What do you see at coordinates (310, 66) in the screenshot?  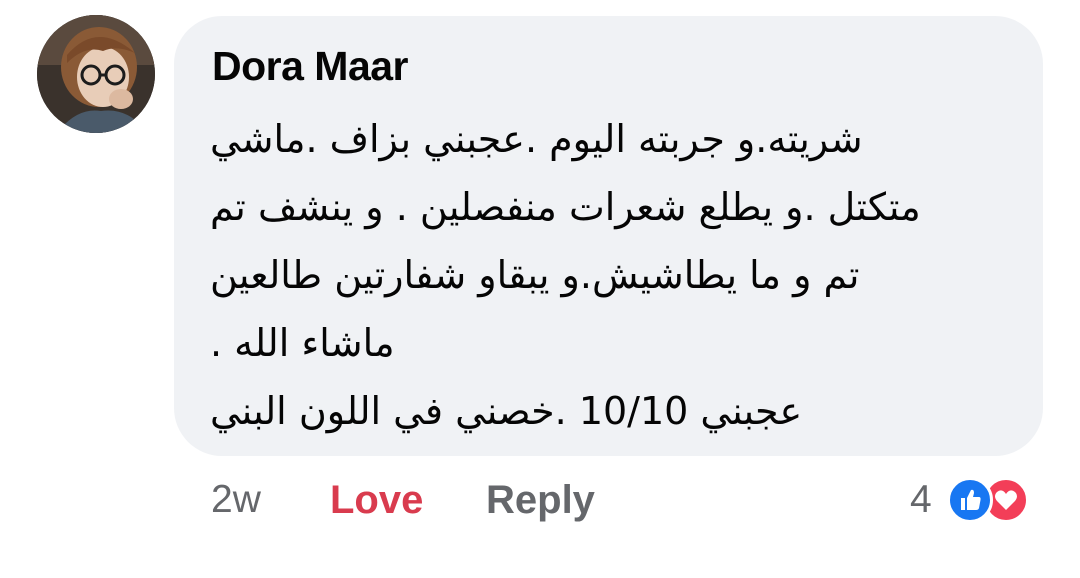 I see `author-name: Dora Maar` at bounding box center [310, 66].